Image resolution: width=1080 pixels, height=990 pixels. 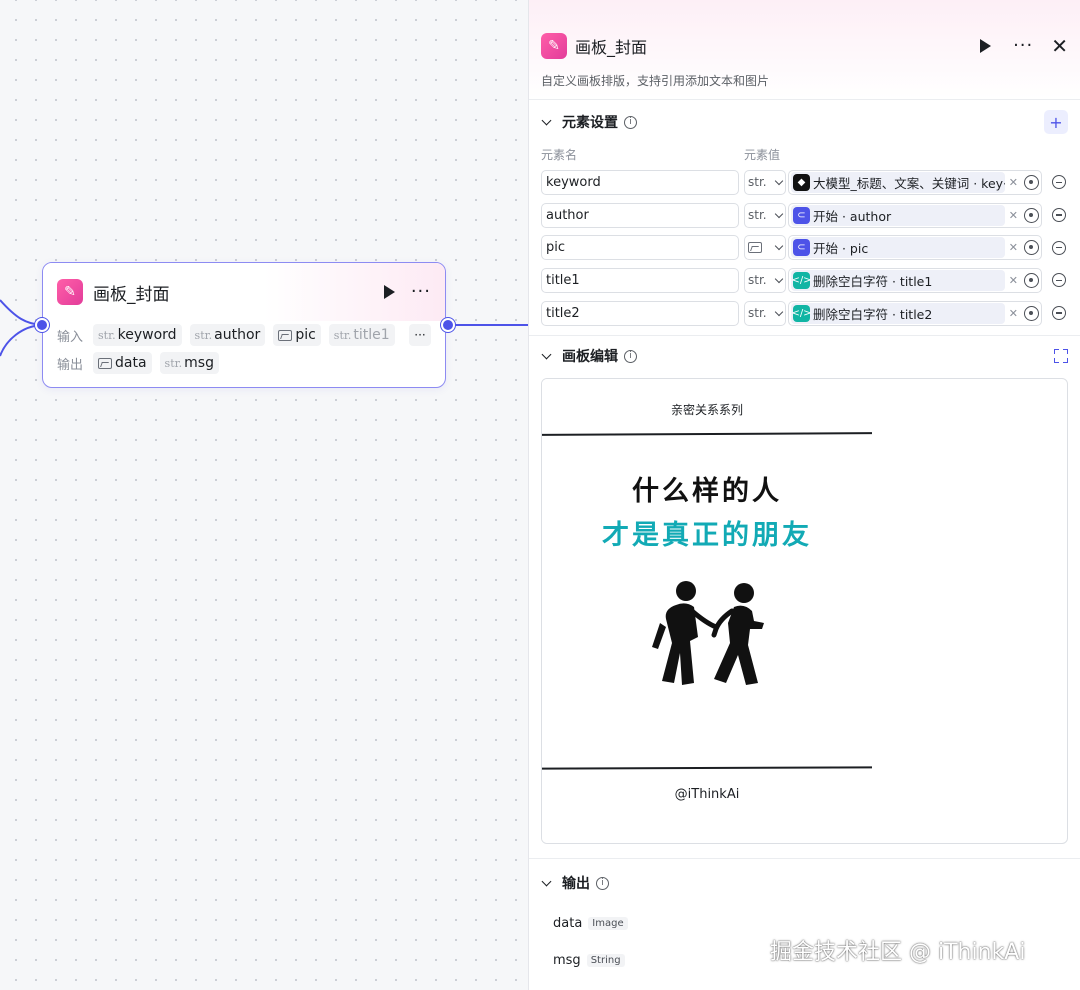 I want to click on board-section-title: 画板编辑, so click(x=590, y=357).